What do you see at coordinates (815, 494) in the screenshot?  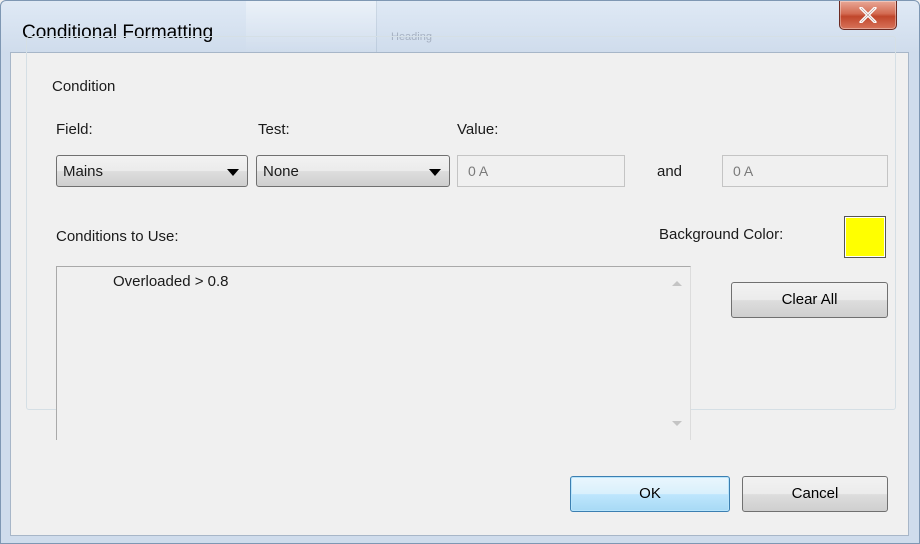 I see `cancel-button: Cancel` at bounding box center [815, 494].